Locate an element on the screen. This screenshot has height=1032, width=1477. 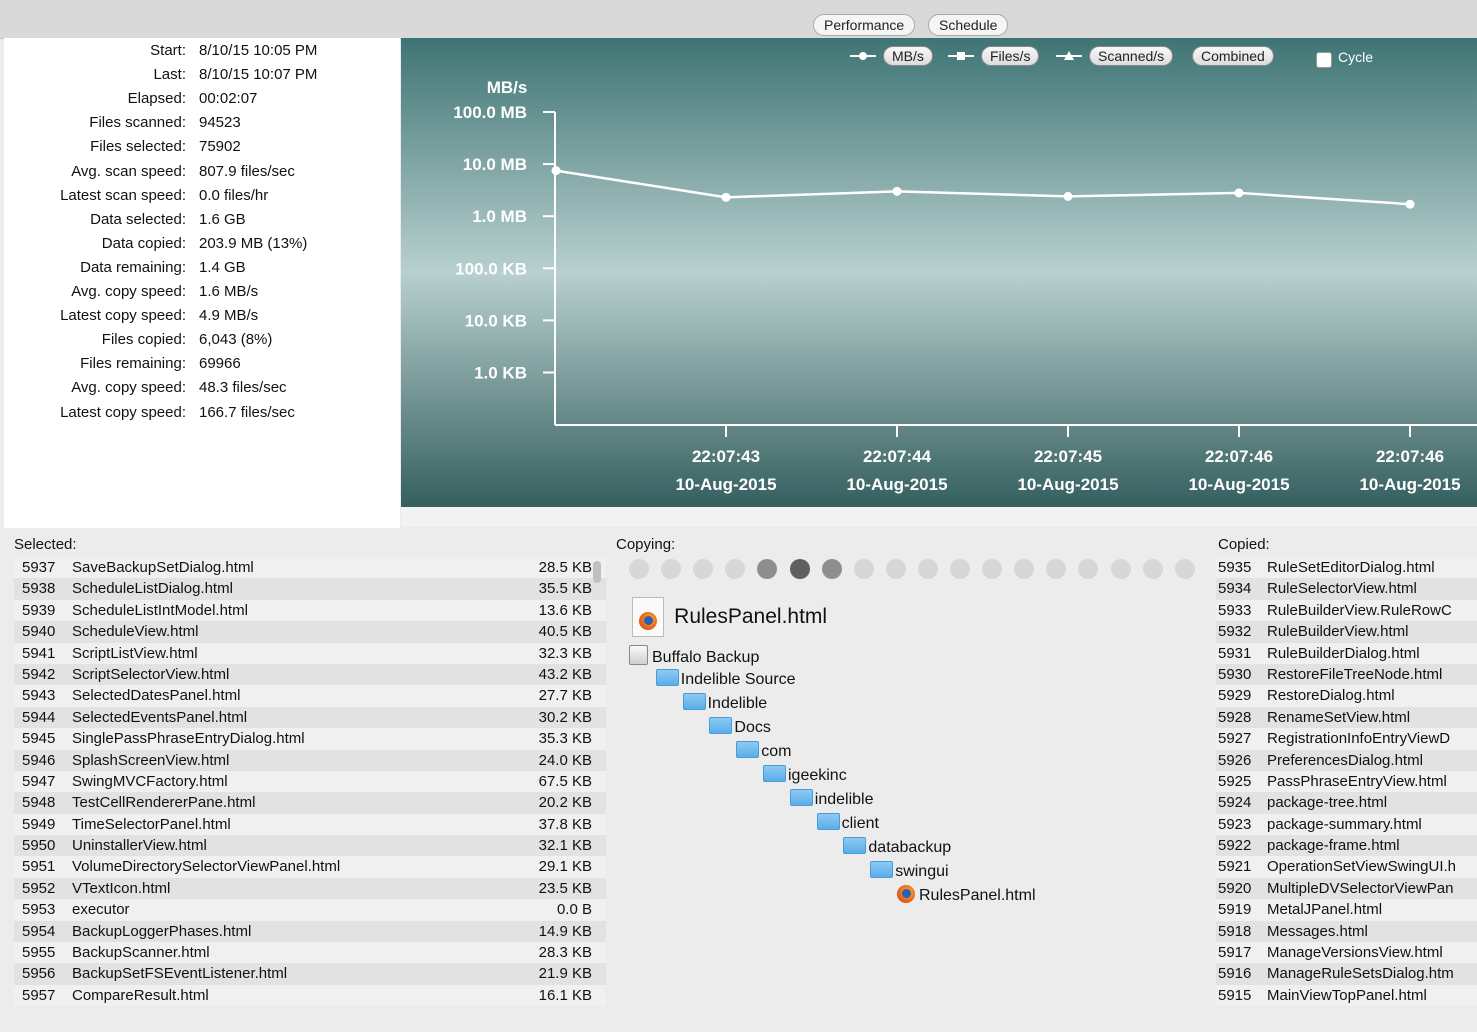
copied-row: 5919 MetalJPanel.html is located at coordinates (1346, 910).